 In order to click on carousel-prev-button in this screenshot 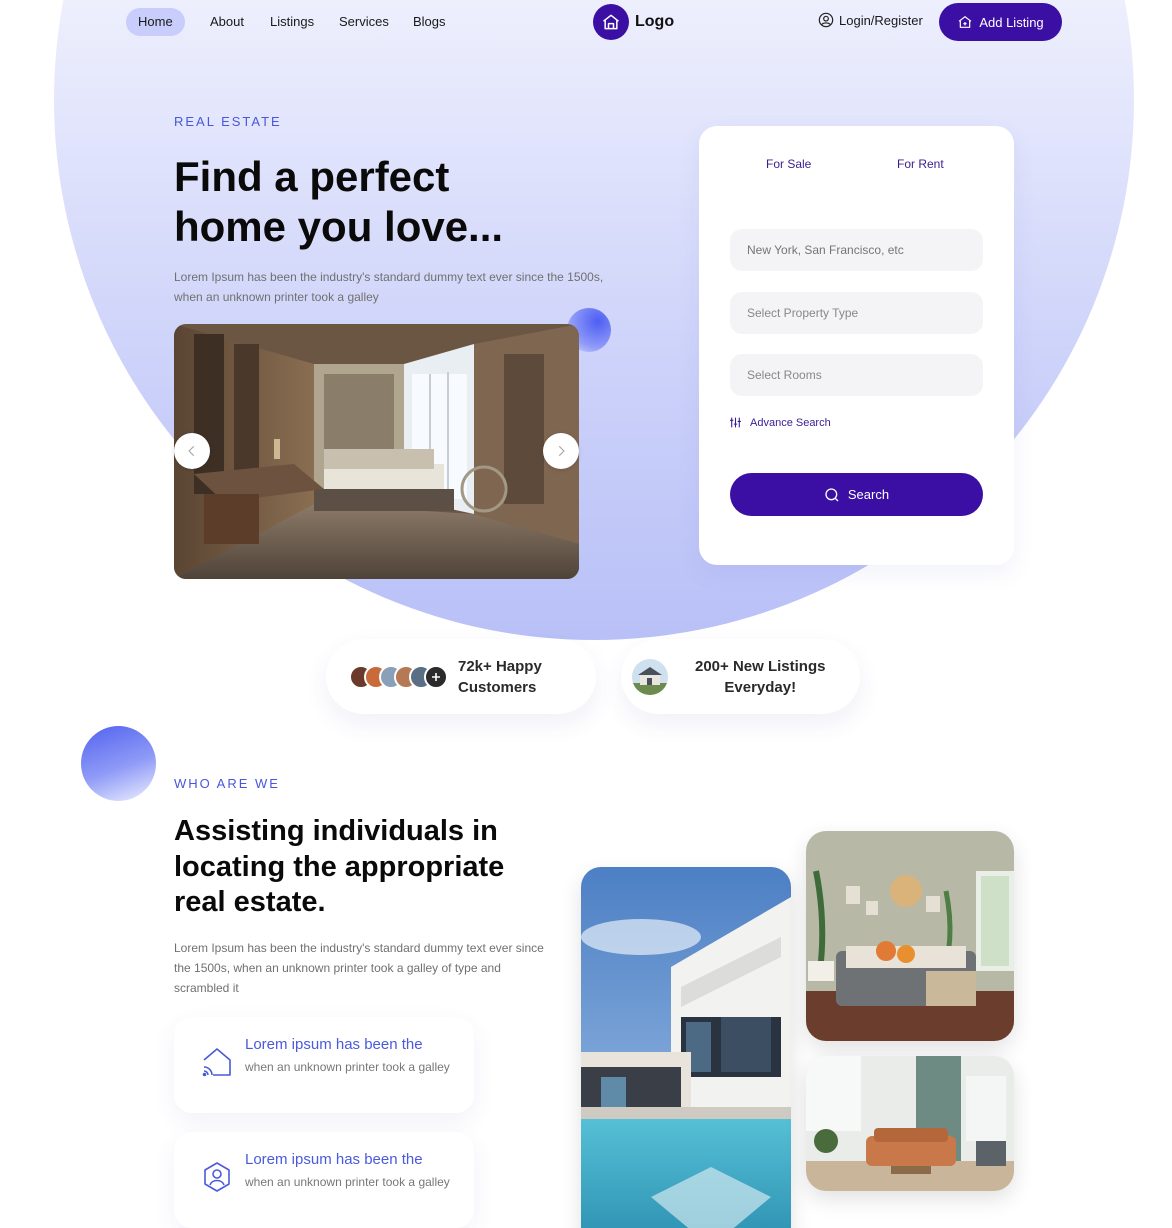, I will do `click(192, 451)`.